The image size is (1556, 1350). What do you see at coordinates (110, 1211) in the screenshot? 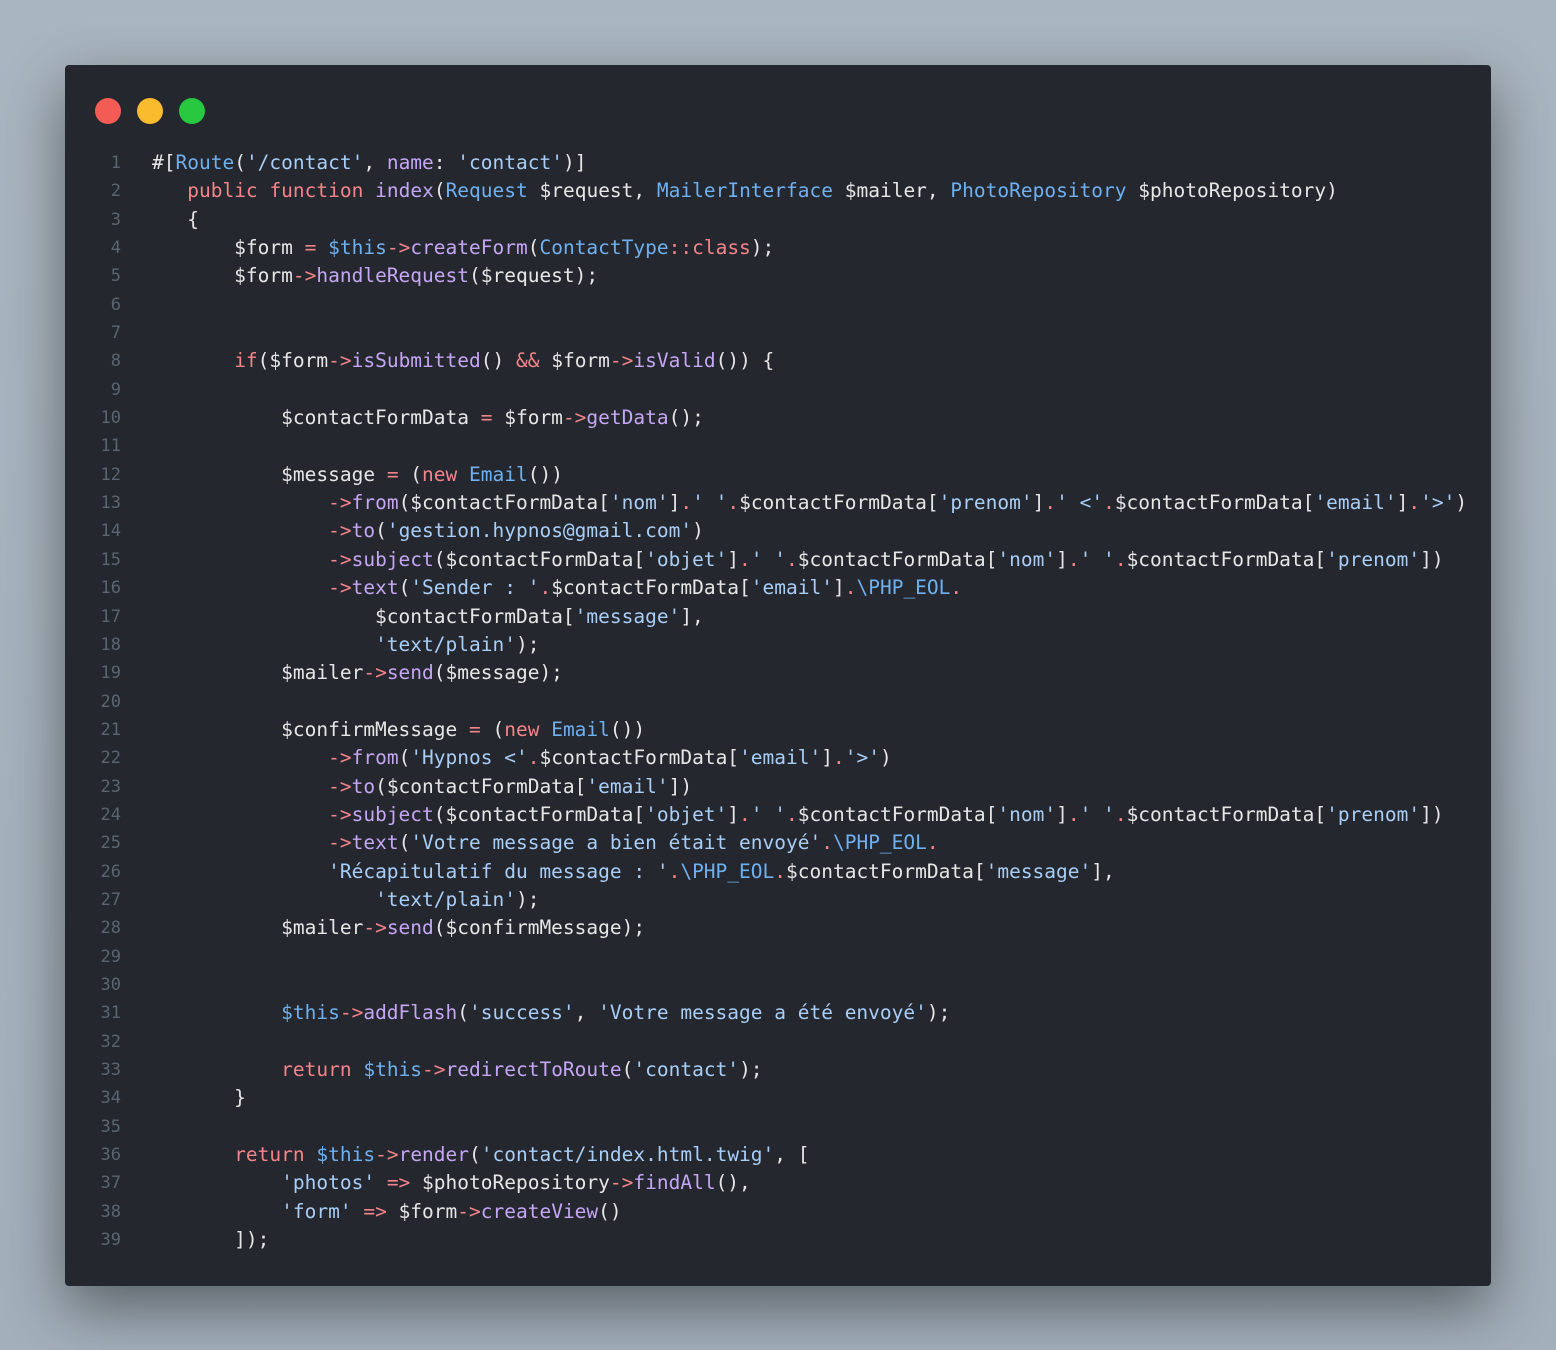
I see `line-number: 38` at bounding box center [110, 1211].